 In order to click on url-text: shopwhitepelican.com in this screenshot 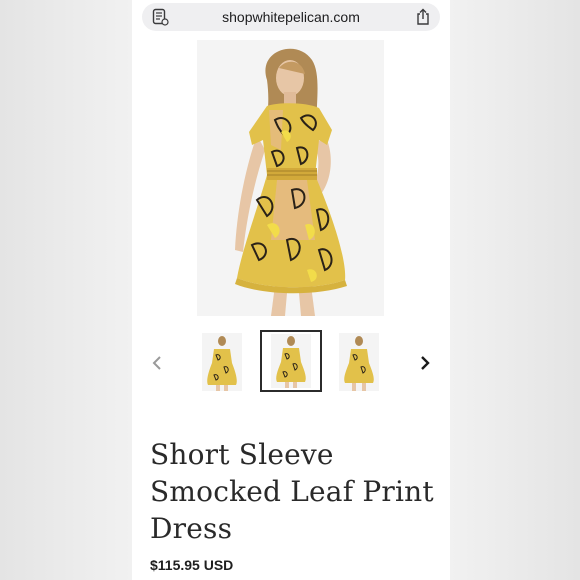, I will do `click(291, 17)`.